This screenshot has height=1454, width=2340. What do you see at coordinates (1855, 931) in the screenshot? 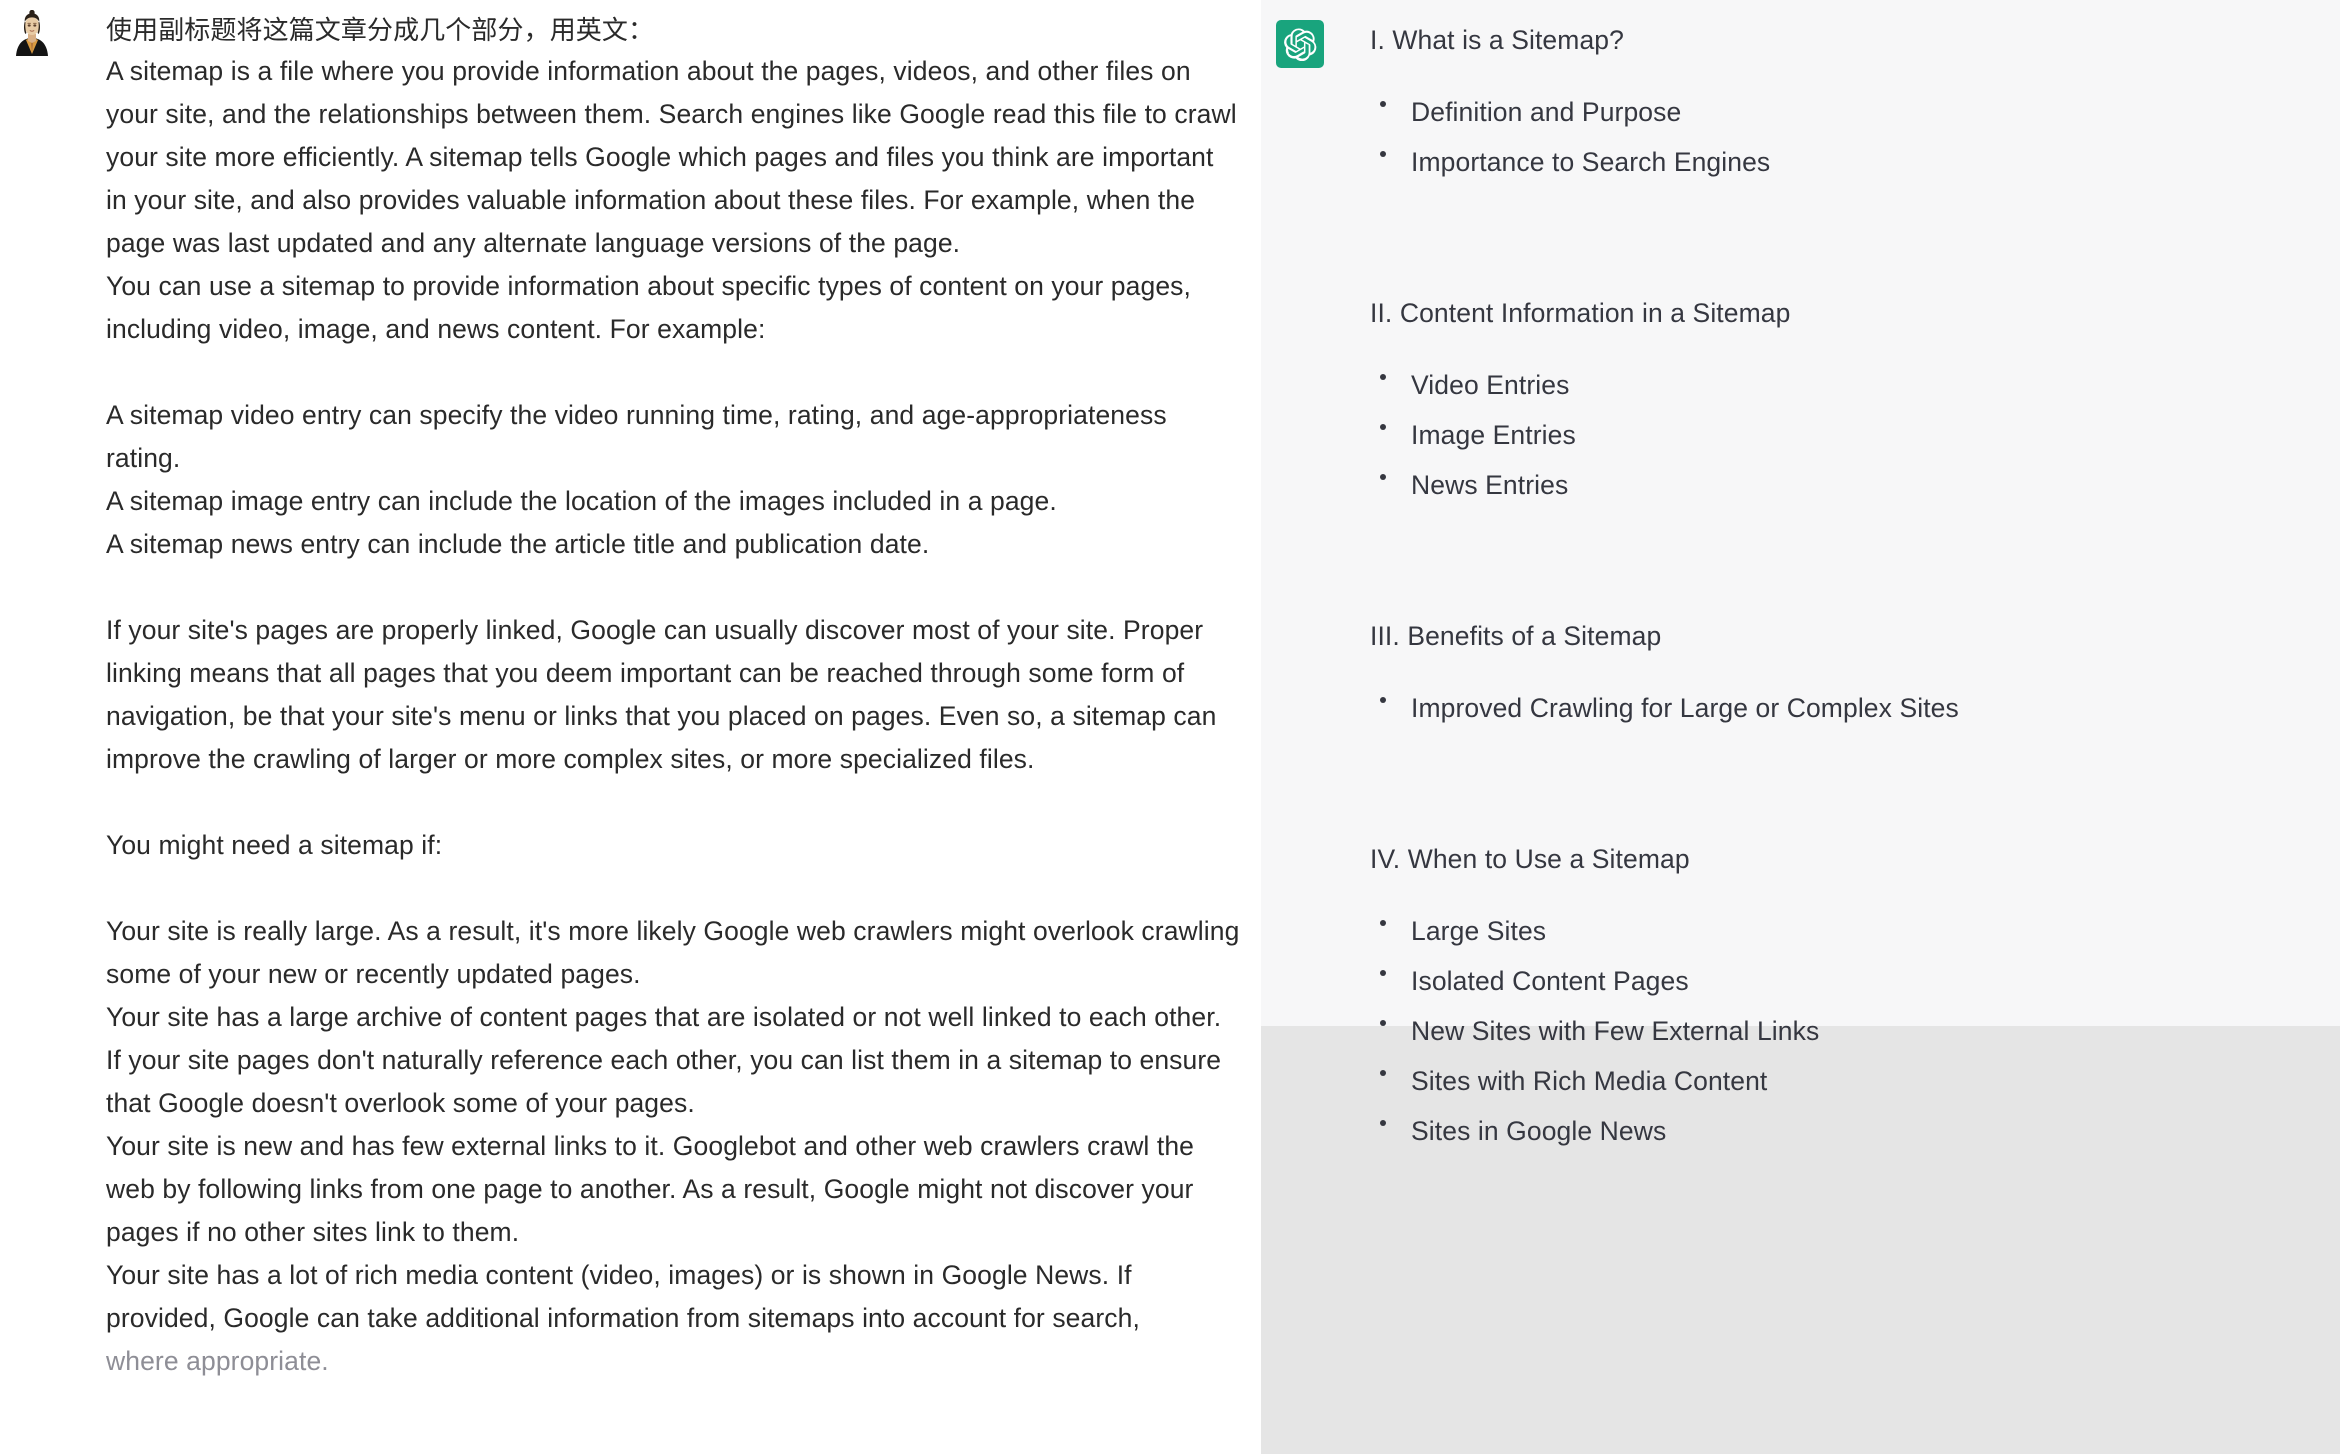
I see `outline-item: Large Sites` at bounding box center [1855, 931].